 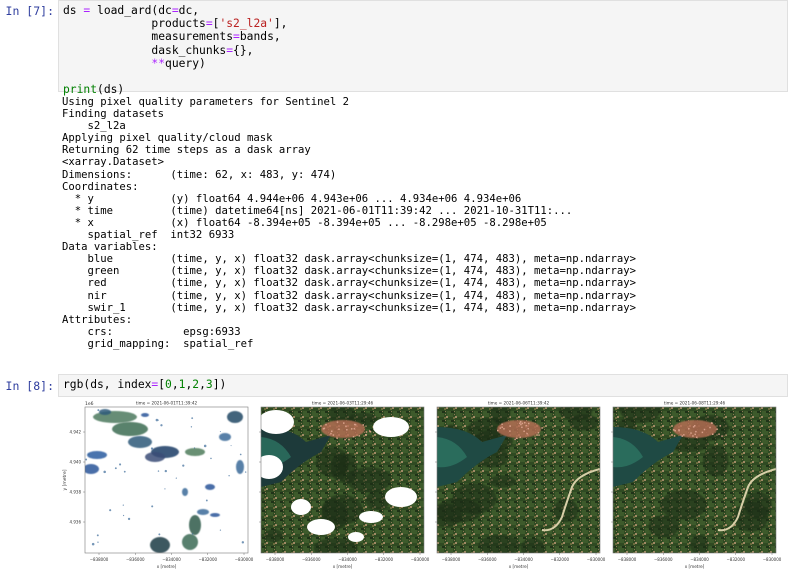 I want to click on panel-title: time = 2021-06-03T11:29:46, so click(x=343, y=403).